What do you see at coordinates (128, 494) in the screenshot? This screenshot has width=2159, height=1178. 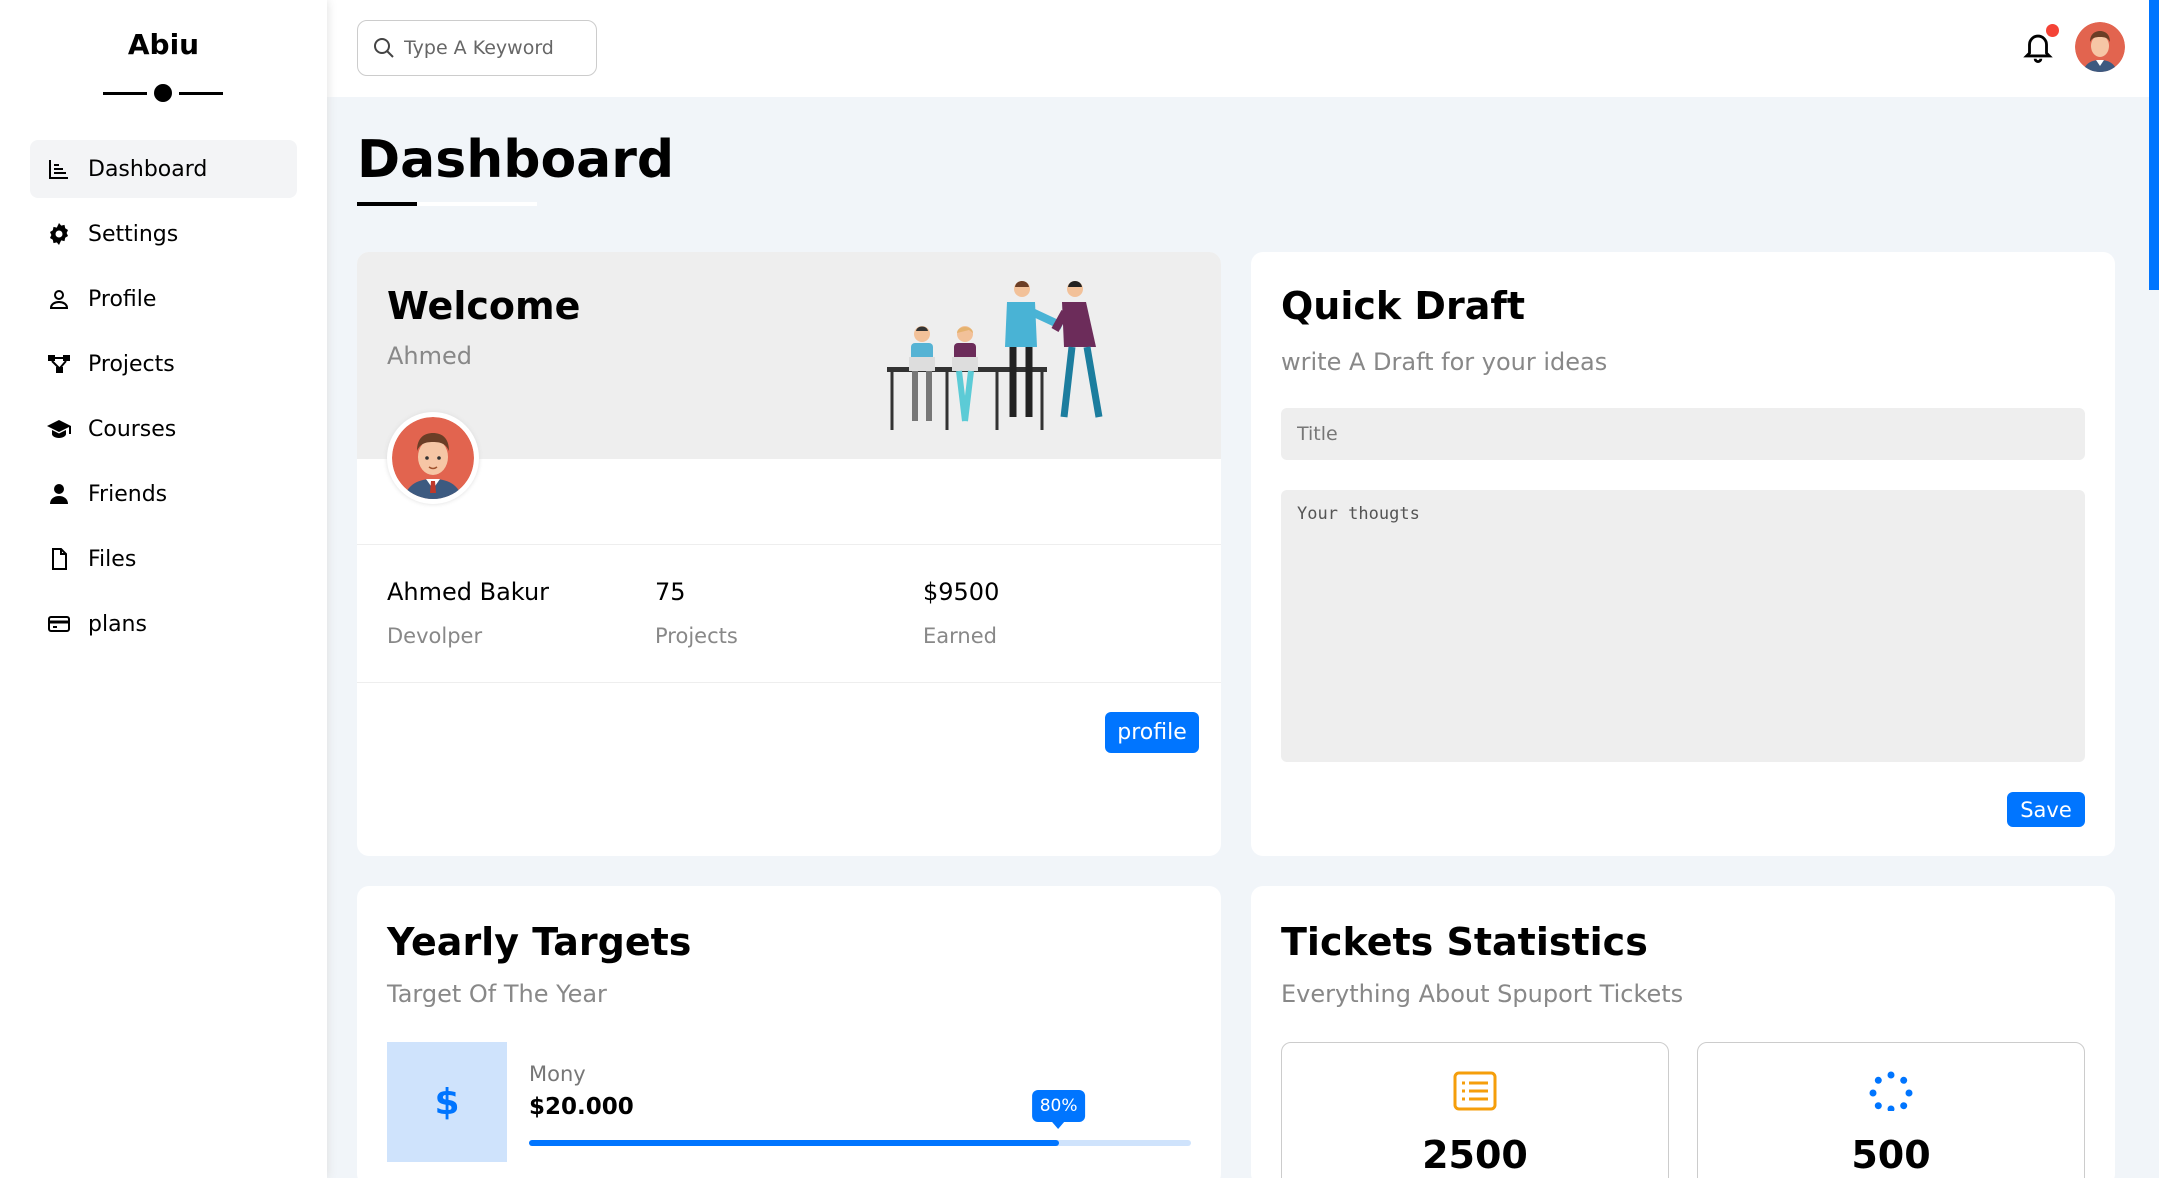 I see `sidebar-item-label: Friends` at bounding box center [128, 494].